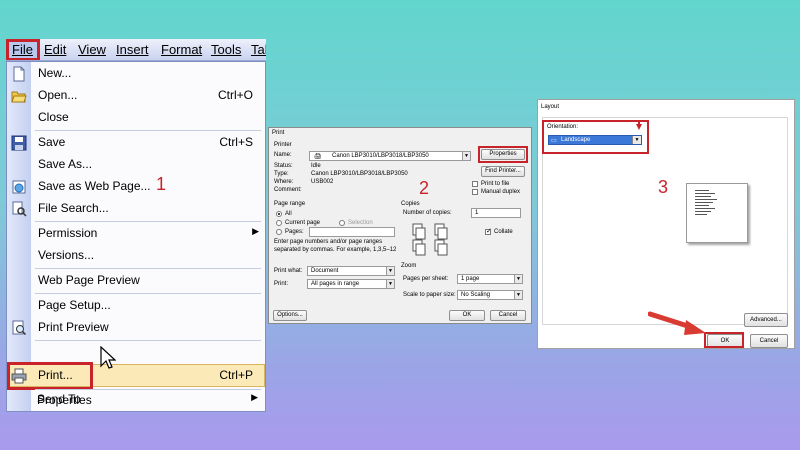 The height and width of the screenshot is (450, 800). What do you see at coordinates (279, 232) in the screenshot?
I see `pages-radio` at bounding box center [279, 232].